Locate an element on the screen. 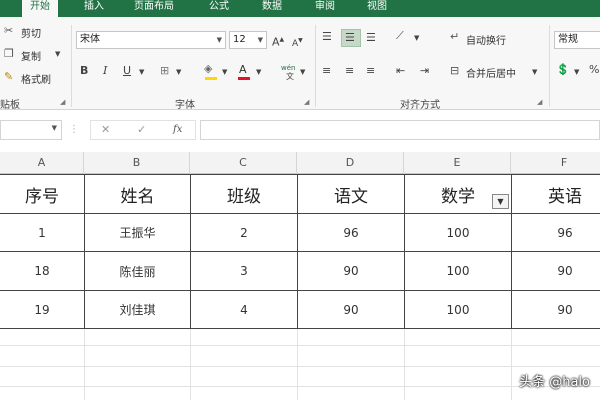 The image size is (600, 400). font-color-button: A is located at coordinates (243, 70).